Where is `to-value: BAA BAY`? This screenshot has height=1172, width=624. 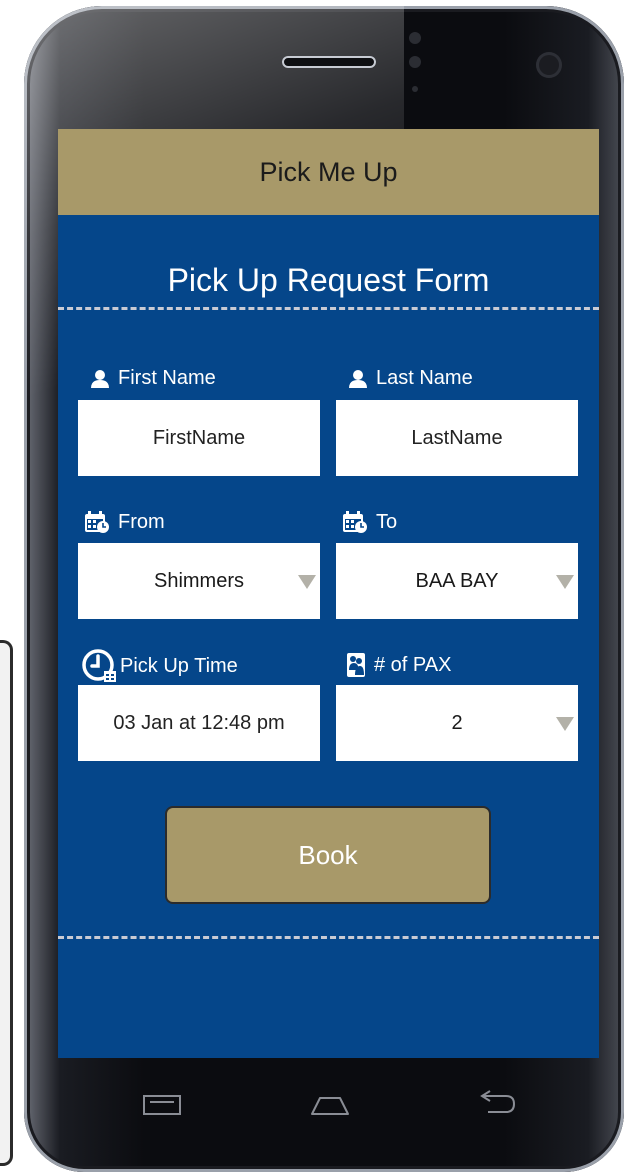 to-value: BAA BAY is located at coordinates (457, 580).